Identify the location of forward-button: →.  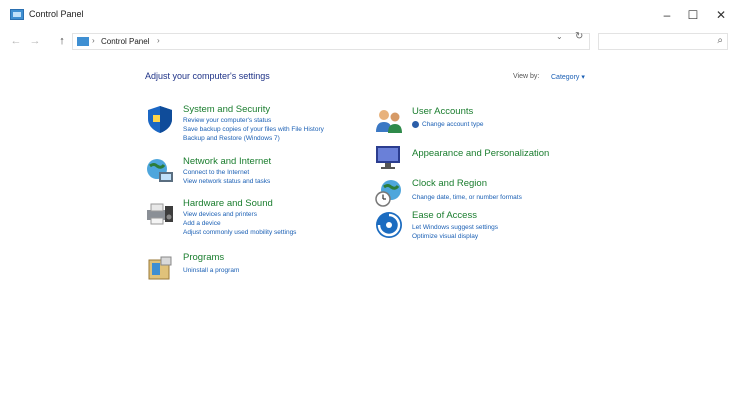
(35, 41).